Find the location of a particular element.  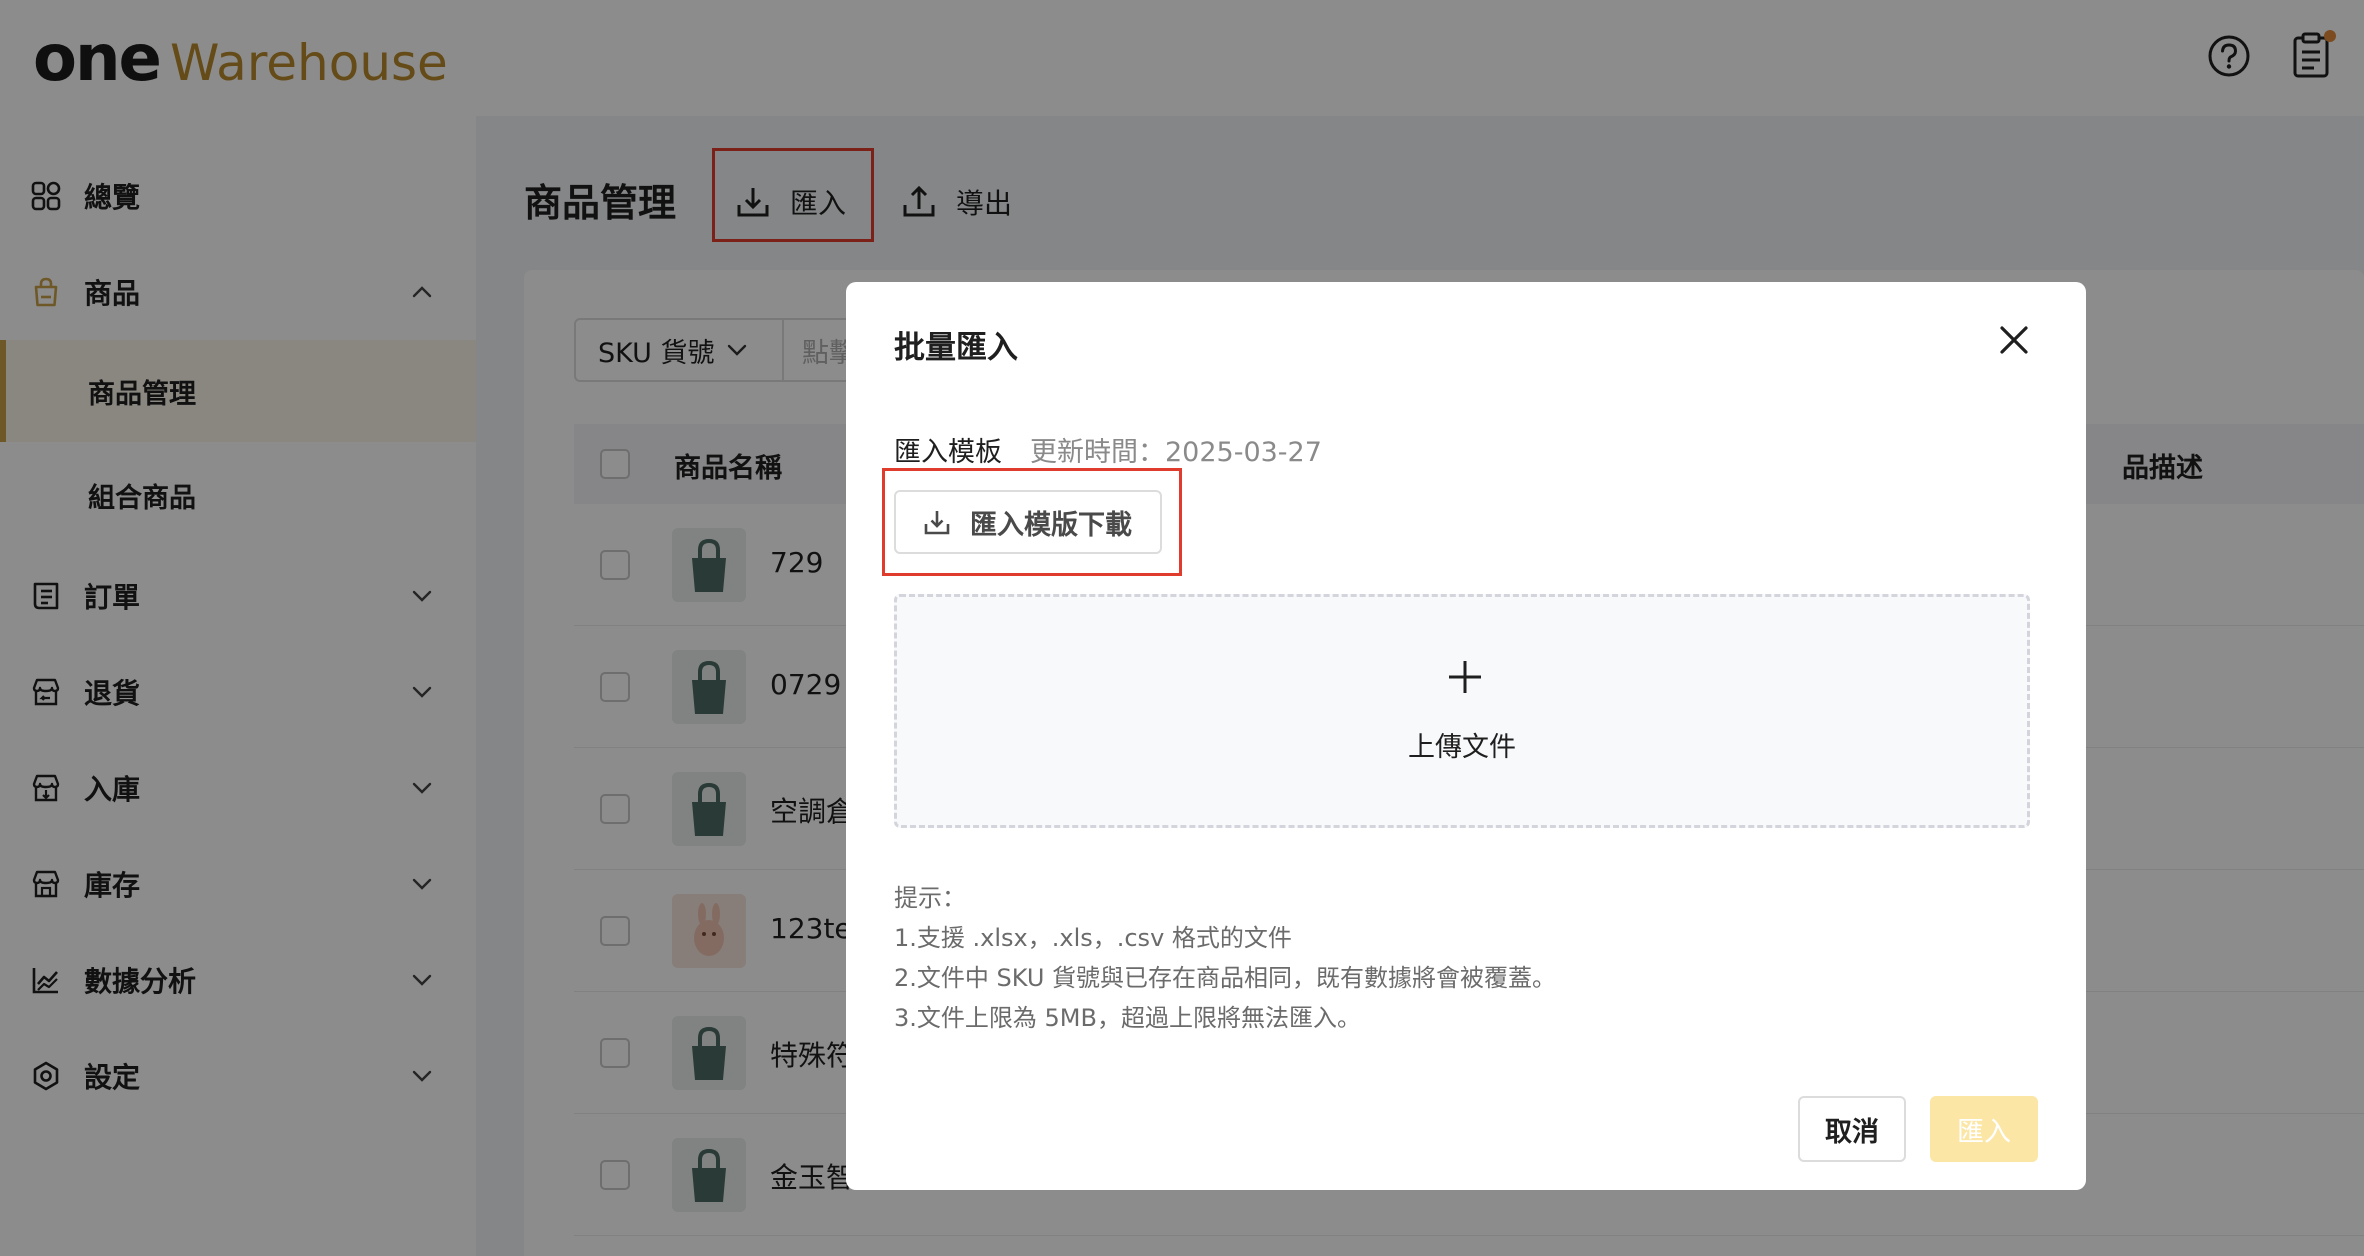

close-icon is located at coordinates (2014, 340).